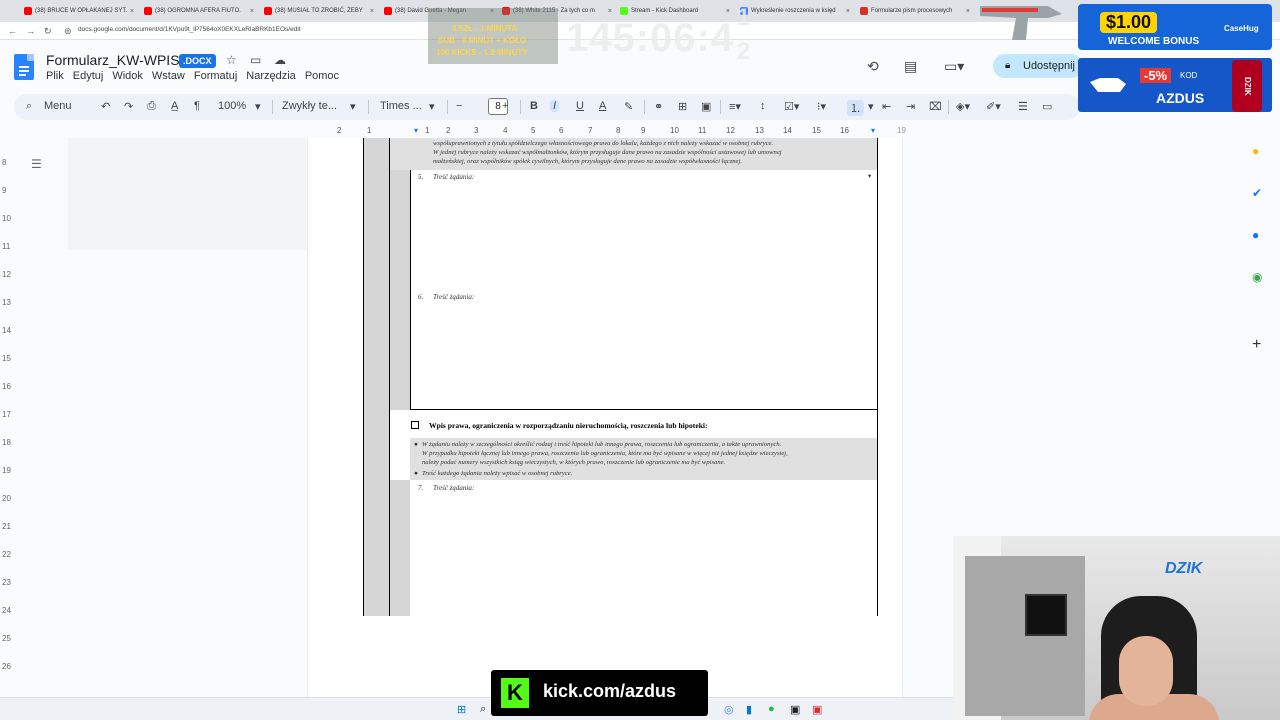 The width and height of the screenshot is (1280, 720). Describe the element at coordinates (628, 106) in the screenshot. I see `highlight-icon: ✎` at that location.